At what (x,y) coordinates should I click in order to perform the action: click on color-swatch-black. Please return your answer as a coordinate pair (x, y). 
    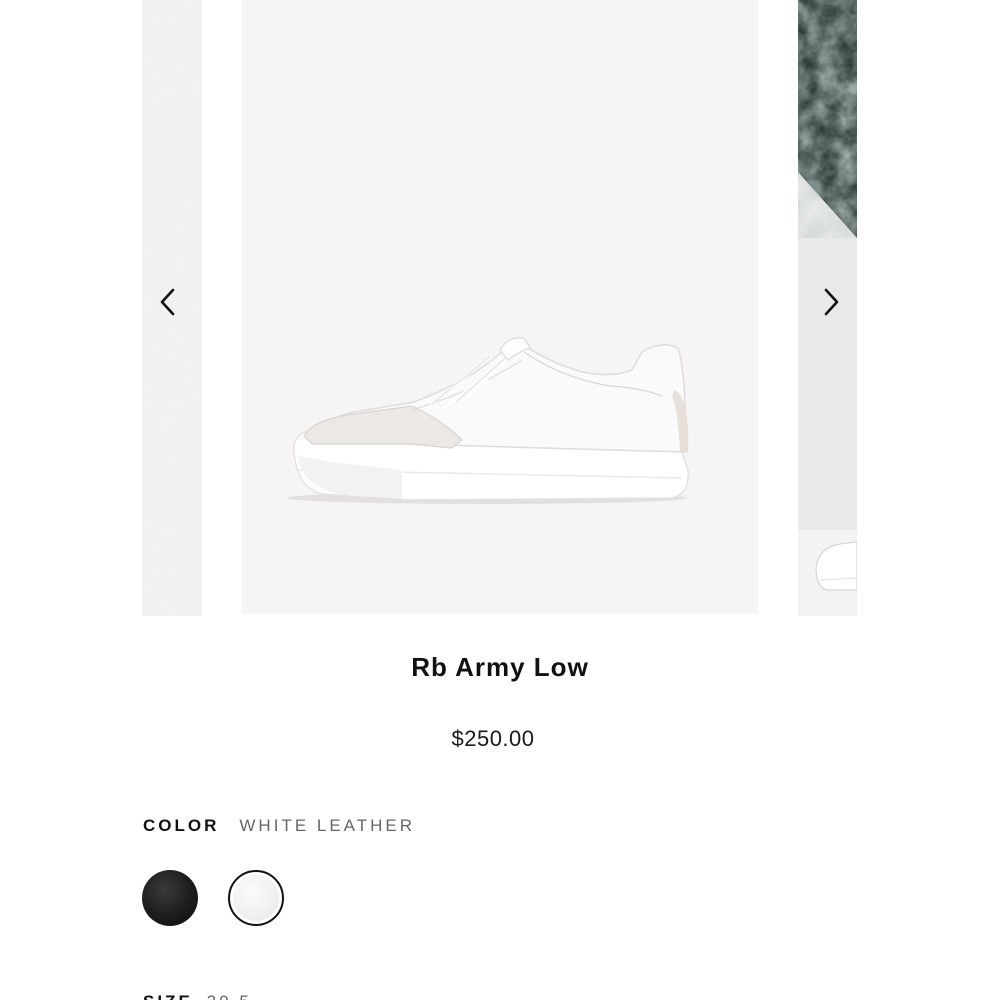
    Looking at the image, I should click on (170, 898).